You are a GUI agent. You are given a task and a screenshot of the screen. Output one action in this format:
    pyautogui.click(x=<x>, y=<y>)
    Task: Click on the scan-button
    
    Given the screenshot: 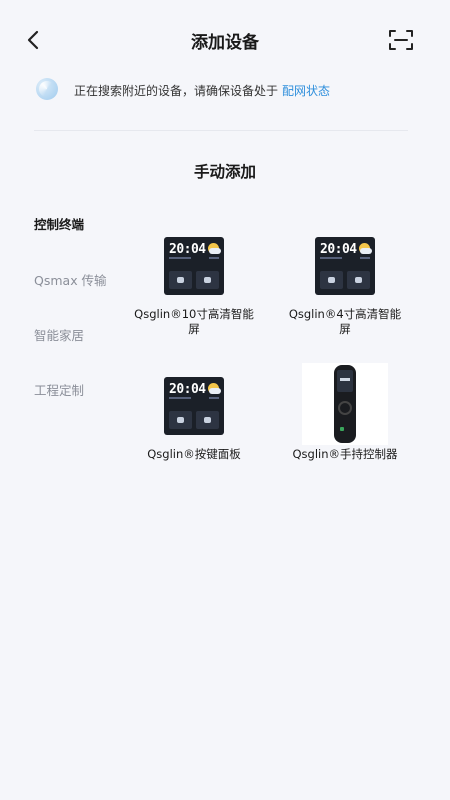 What is the action you would take?
    pyautogui.click(x=401, y=40)
    